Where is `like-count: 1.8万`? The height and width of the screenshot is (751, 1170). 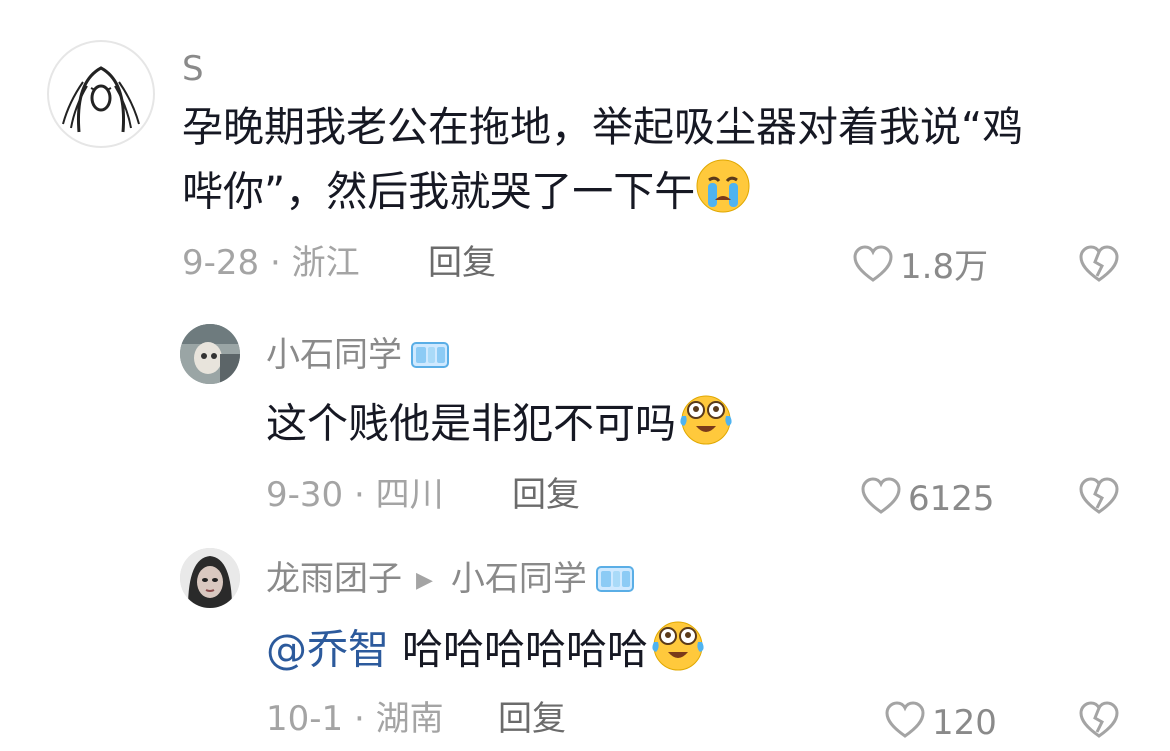 like-count: 1.8万 is located at coordinates (944, 267).